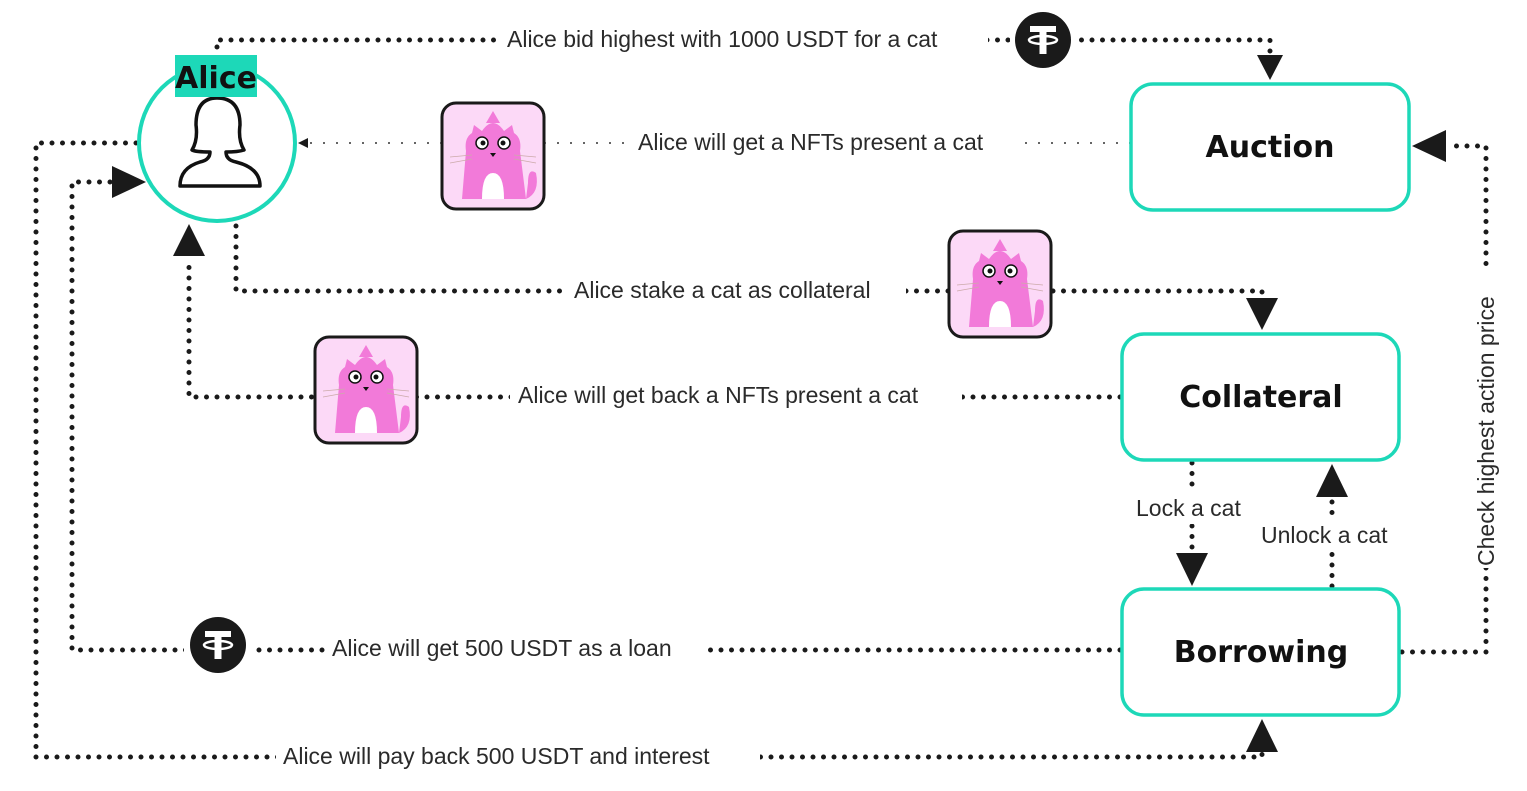  Describe the element at coordinates (1324, 535) in the screenshot. I see `edge-label-unlock: Unlock a cat` at that location.